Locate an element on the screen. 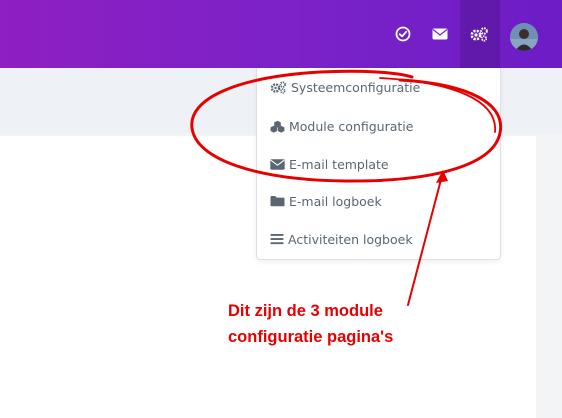  menu-item-module-configuratie: Module configuratie is located at coordinates (341, 126).